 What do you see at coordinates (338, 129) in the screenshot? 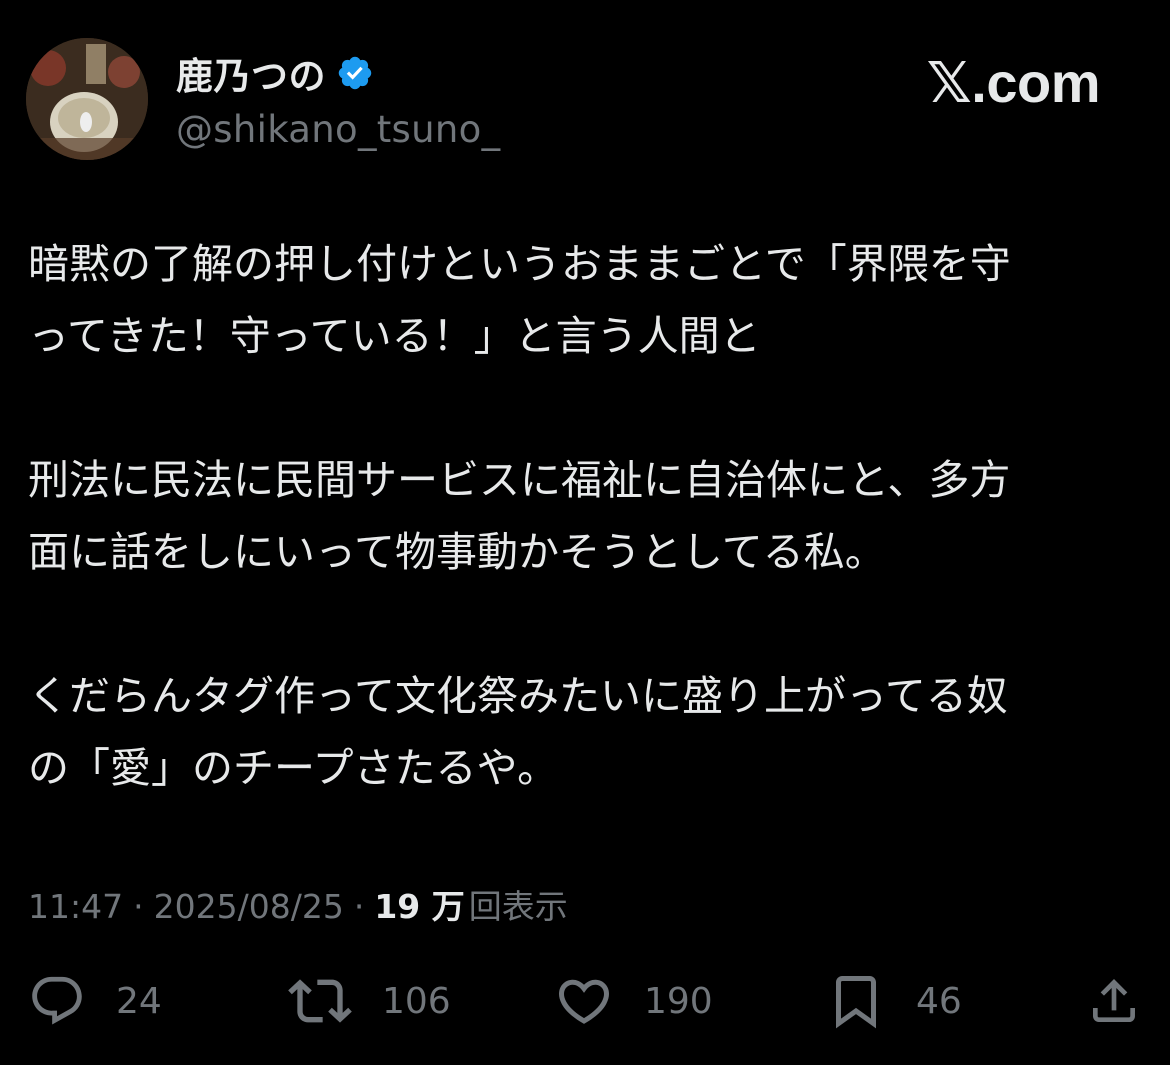
I see `author-handle: @shikano_tsuno_` at bounding box center [338, 129].